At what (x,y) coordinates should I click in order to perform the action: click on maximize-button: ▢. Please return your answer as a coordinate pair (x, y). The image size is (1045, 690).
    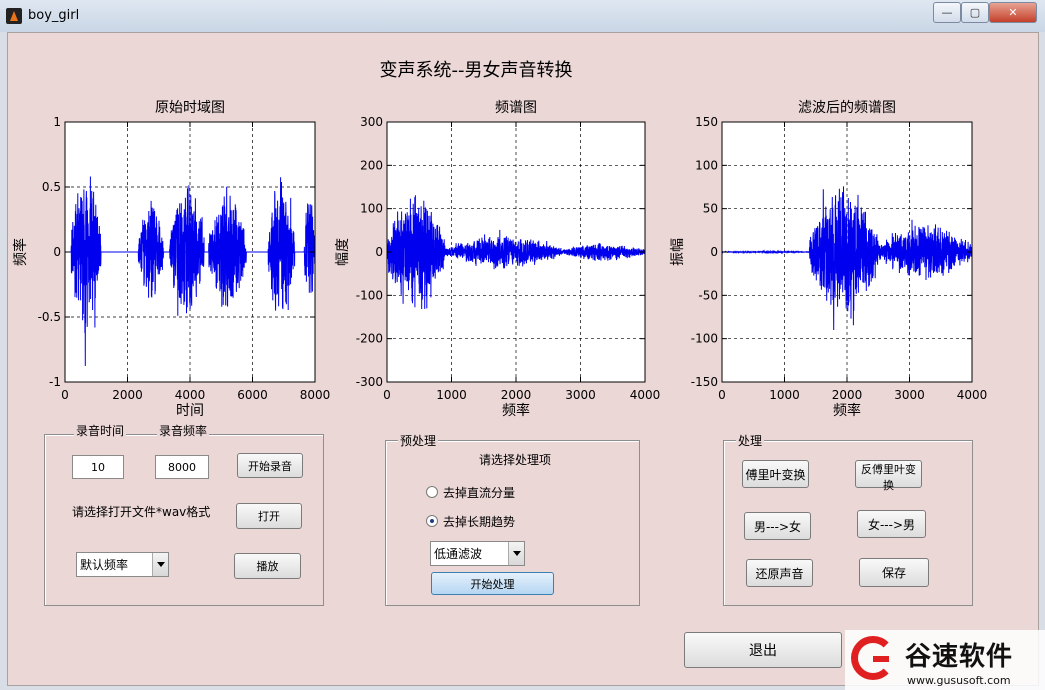
    Looking at the image, I should click on (975, 12).